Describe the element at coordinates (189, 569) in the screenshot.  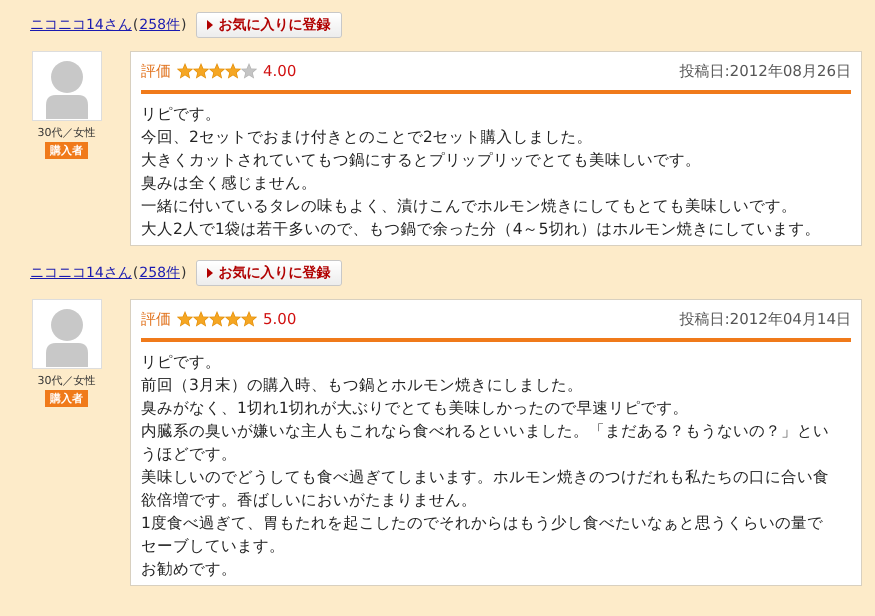
I see `review-text: お勧めです。` at that location.